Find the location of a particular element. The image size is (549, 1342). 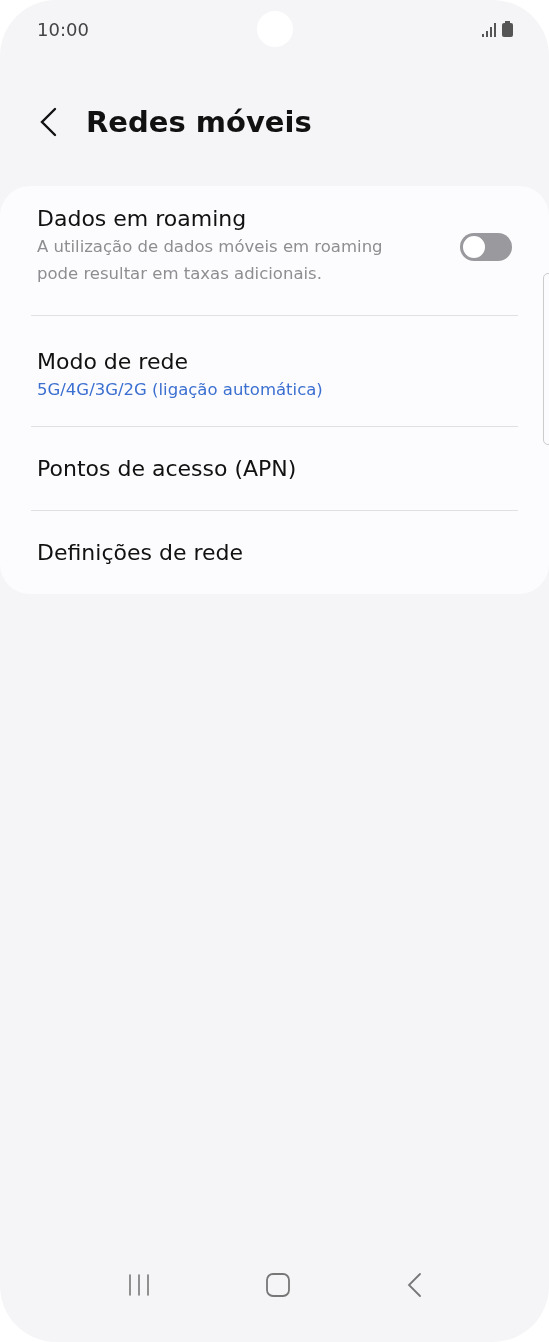

setting-title: Dados em roaming is located at coordinates (142, 219).